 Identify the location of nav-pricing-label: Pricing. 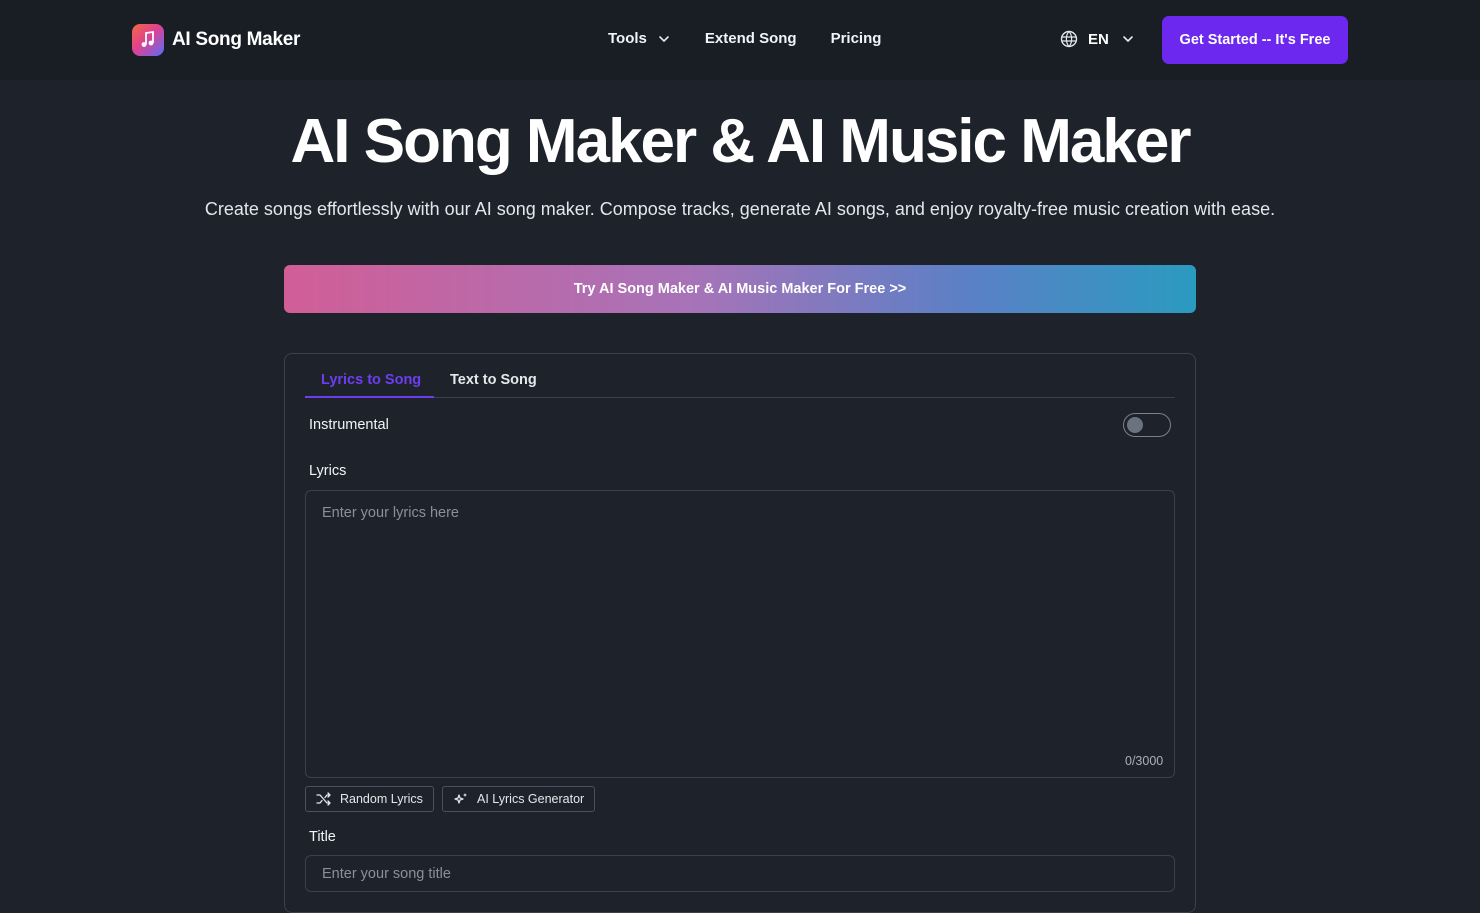
(856, 38).